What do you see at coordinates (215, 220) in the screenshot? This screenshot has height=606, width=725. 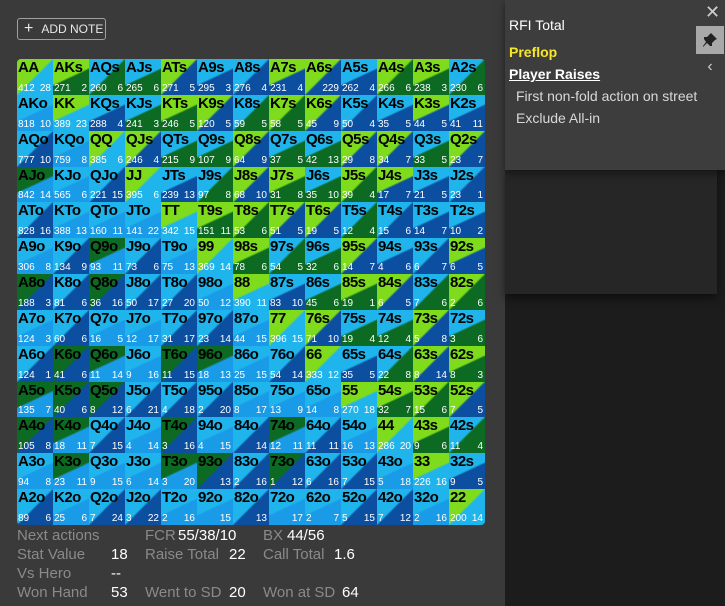 I see `grid-cell: T9s 151 11` at bounding box center [215, 220].